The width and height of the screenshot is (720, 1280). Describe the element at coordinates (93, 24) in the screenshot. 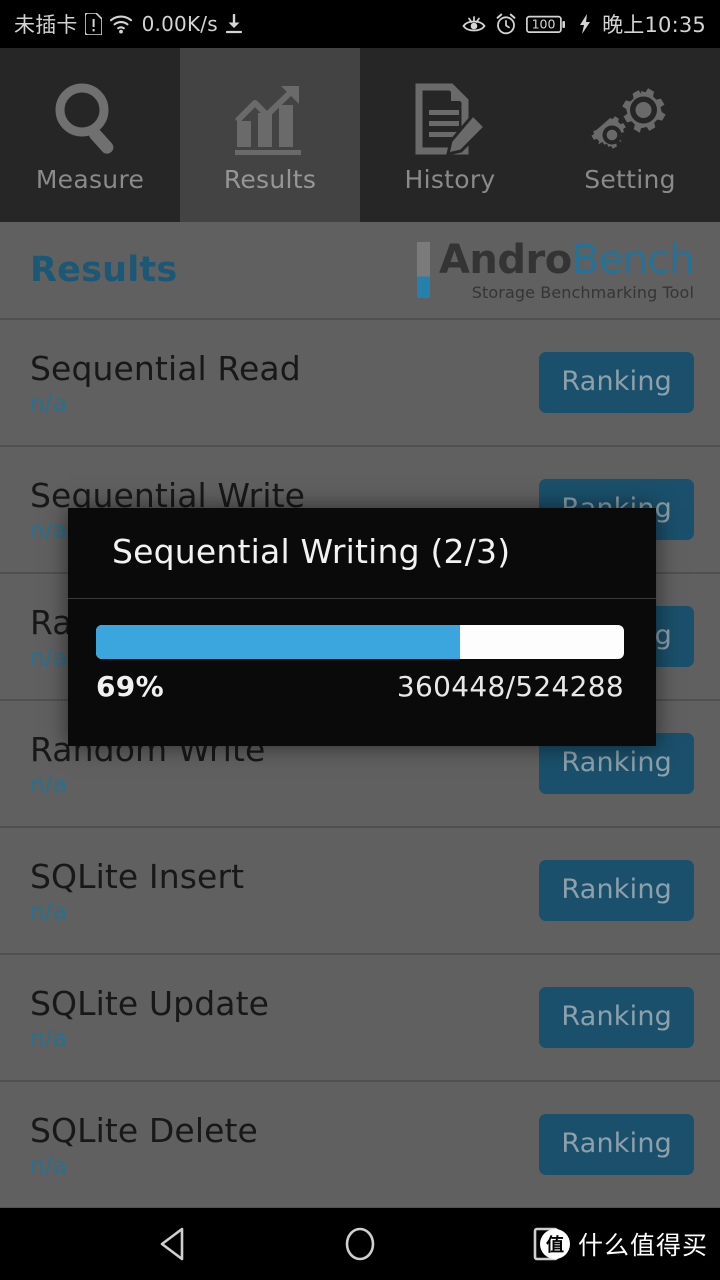

I see `sim-alert-icon` at that location.